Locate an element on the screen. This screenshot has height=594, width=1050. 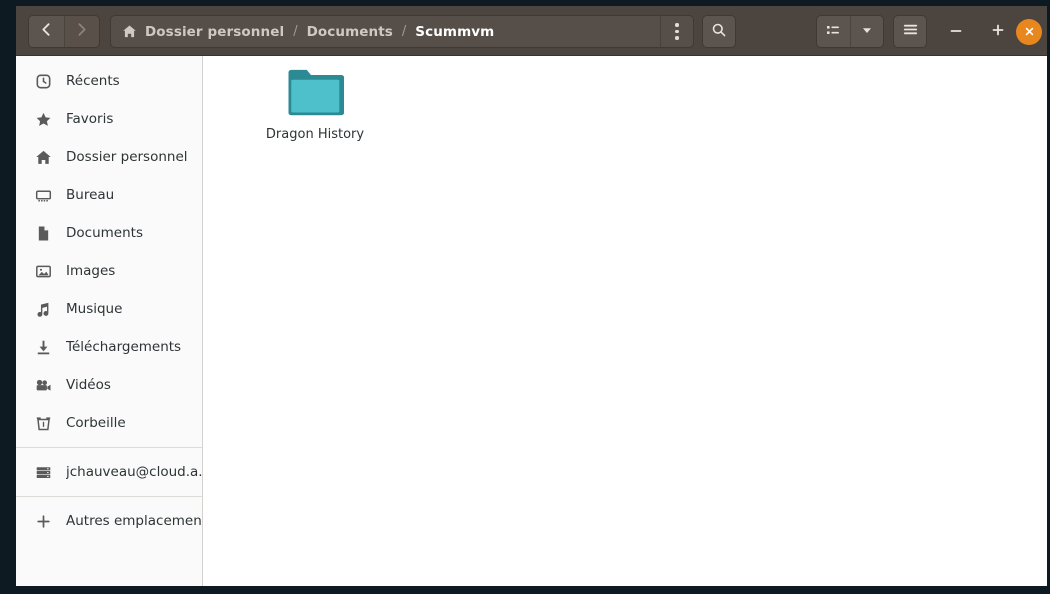
hamburger-menu-icon is located at coordinates (910, 31).